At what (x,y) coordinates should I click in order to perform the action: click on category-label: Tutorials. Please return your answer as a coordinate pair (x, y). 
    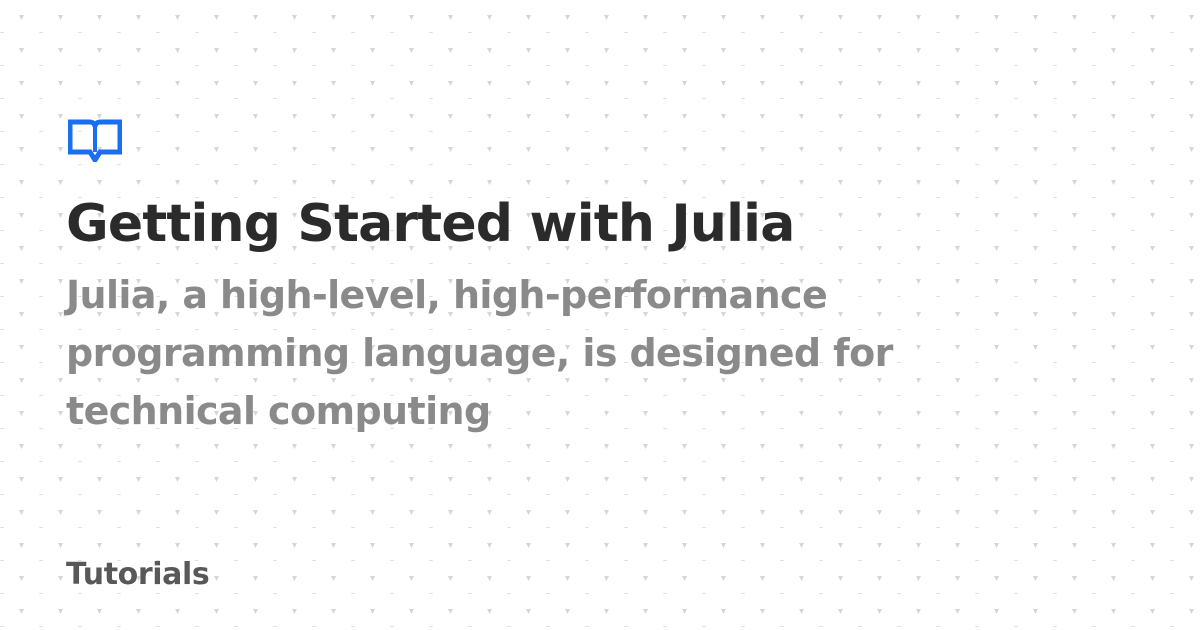
    Looking at the image, I should click on (138, 574).